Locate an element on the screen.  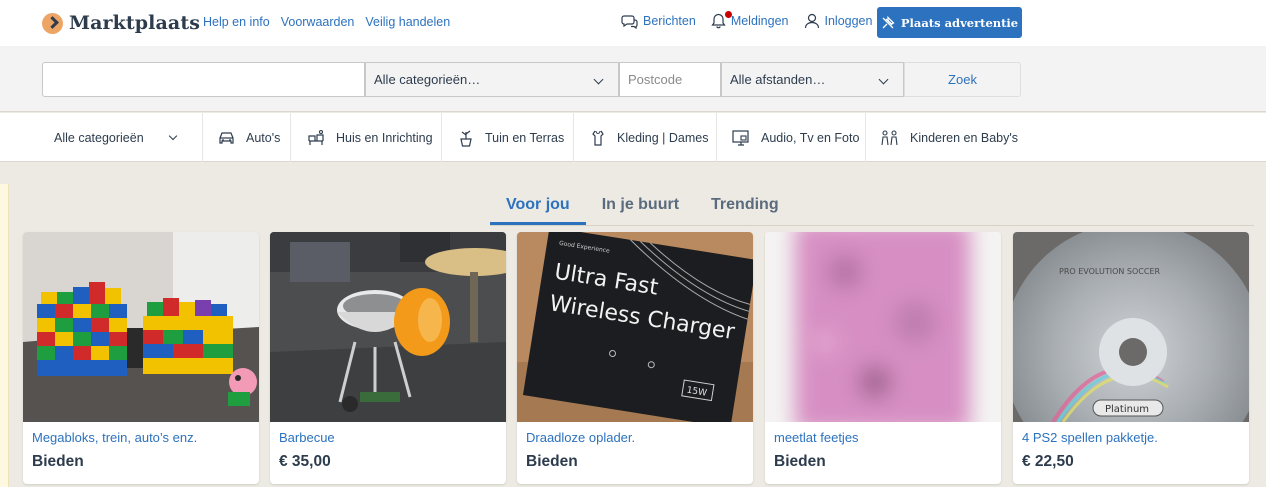
notifications-button: Meldingen is located at coordinates (750, 20).